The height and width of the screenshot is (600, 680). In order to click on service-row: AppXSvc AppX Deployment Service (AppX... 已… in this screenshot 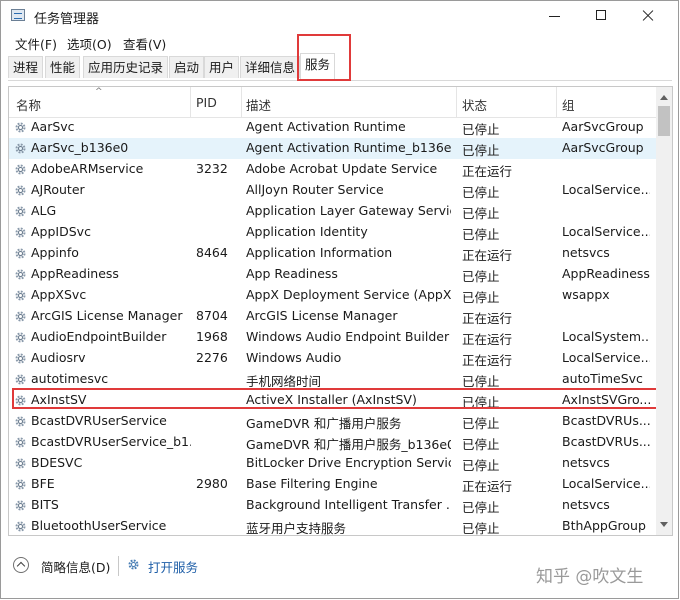, I will do `click(332, 295)`.